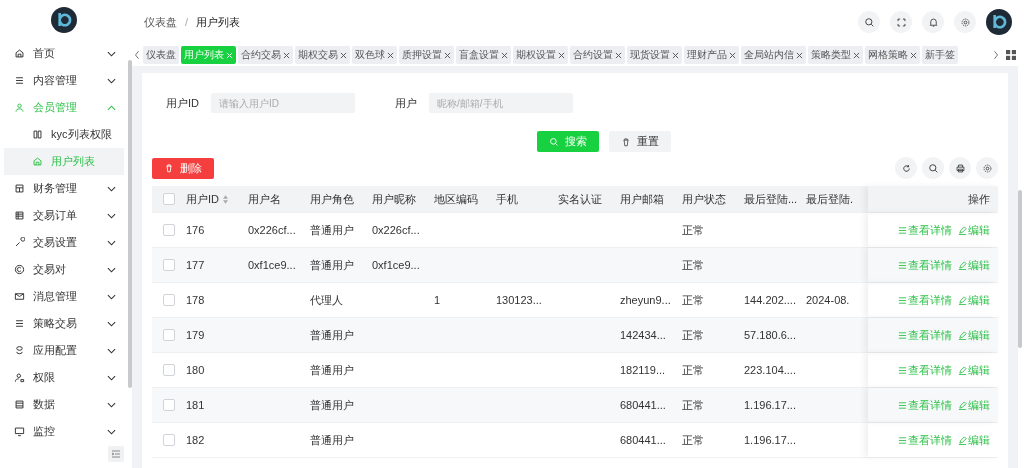 Image resolution: width=1024 pixels, height=468 pixels. I want to click on sidebar-subitem: kyc列表权限, so click(64, 134).